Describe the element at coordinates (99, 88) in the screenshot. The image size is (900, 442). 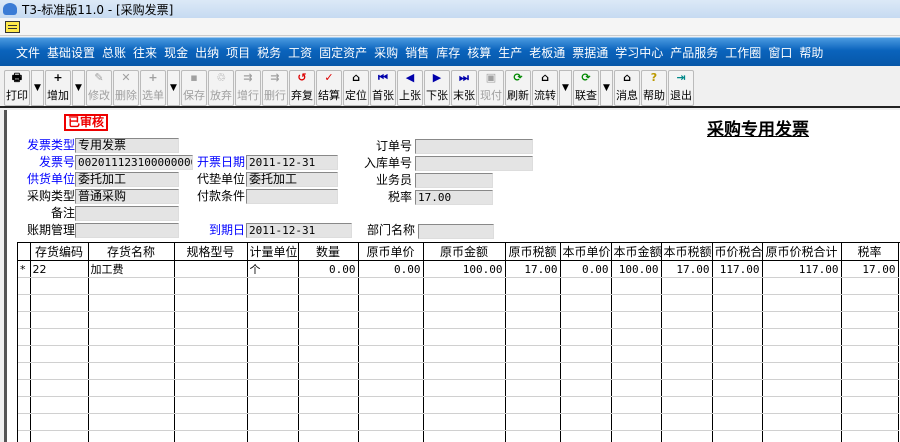
I see `edit-button: ✎ 修改` at that location.